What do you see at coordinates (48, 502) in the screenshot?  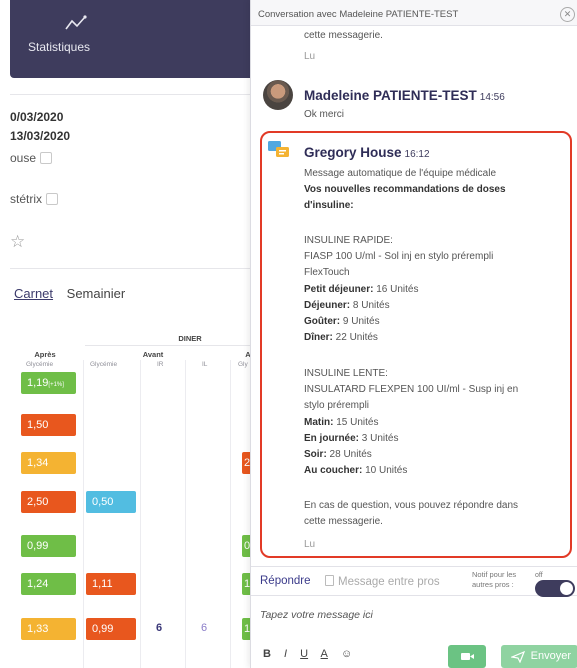 I see `glycemia-cell: 2,50` at bounding box center [48, 502].